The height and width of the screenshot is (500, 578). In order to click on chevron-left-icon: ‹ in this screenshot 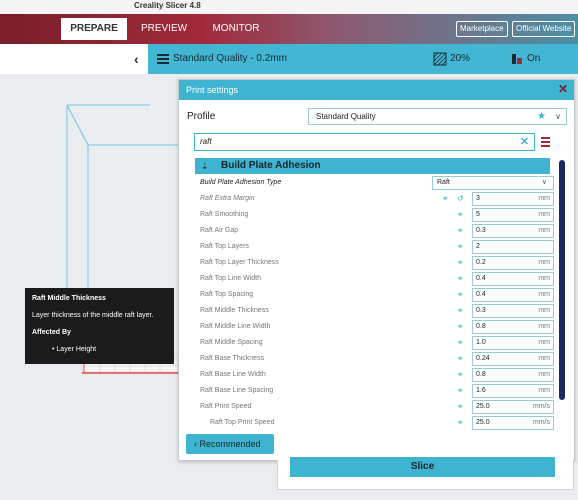, I will do `click(136, 59)`.